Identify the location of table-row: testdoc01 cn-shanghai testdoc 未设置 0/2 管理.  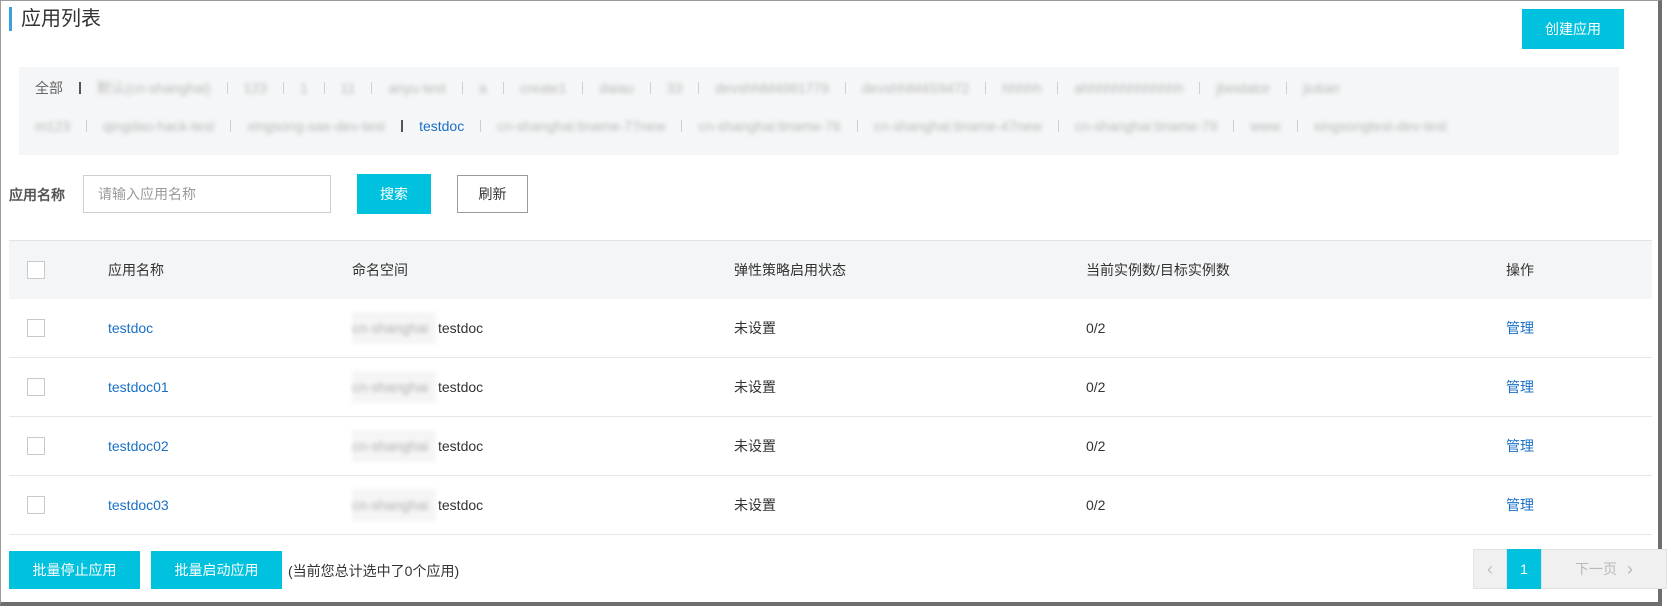
(830, 387).